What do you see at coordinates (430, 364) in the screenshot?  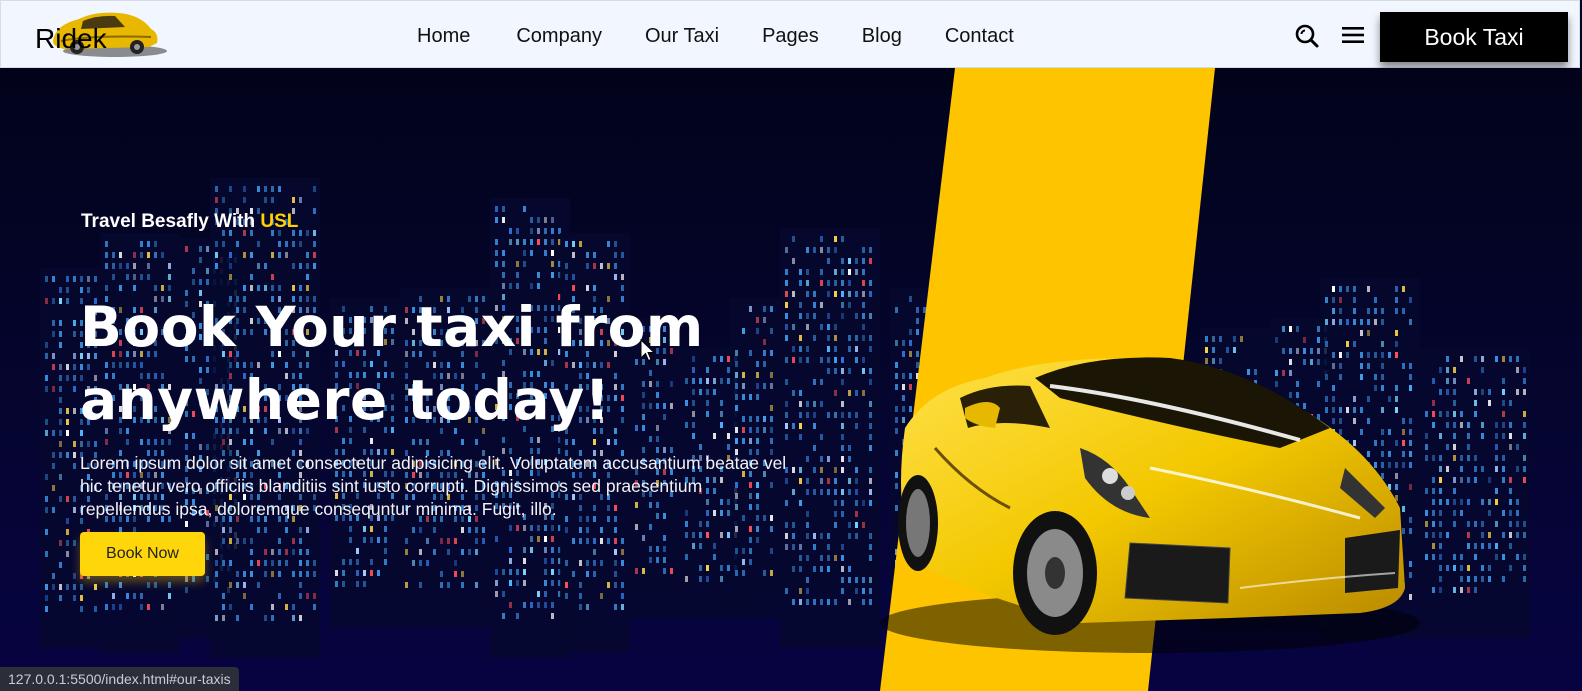 I see `hero-headline: Book Your taxi from anywhere today!` at bounding box center [430, 364].